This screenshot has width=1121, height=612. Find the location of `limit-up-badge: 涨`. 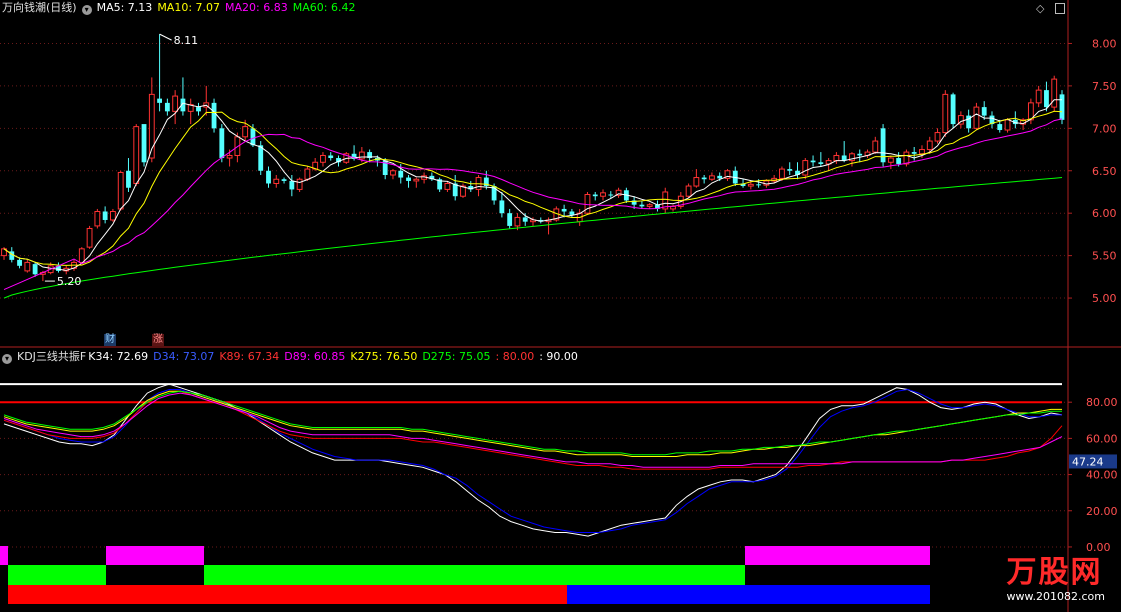

limit-up-badge: 涨 is located at coordinates (158, 340).